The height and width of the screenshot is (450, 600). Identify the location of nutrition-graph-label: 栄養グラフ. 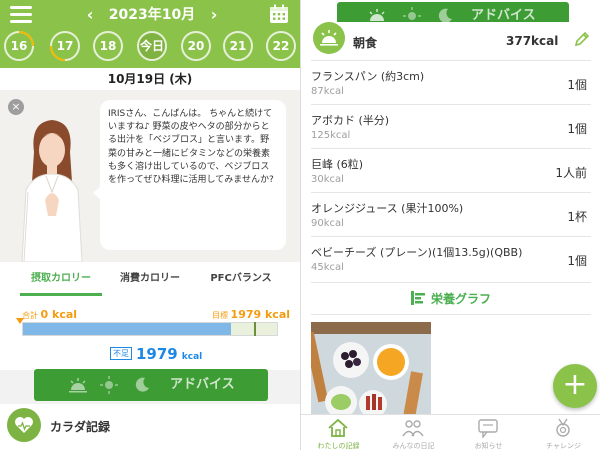
(461, 299).